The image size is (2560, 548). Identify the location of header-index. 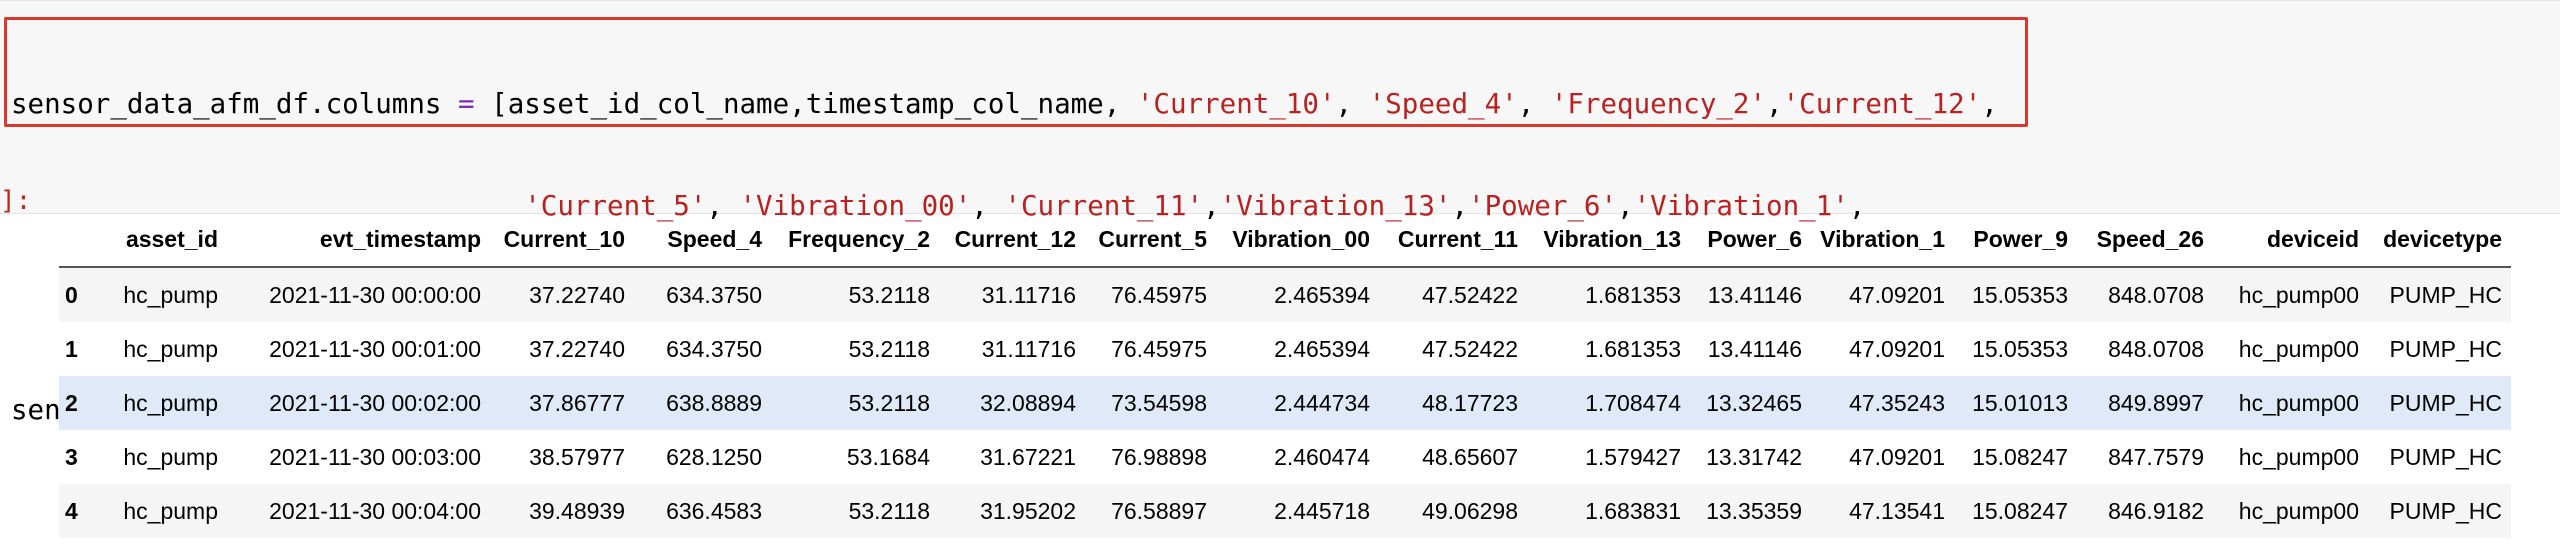
(79, 240).